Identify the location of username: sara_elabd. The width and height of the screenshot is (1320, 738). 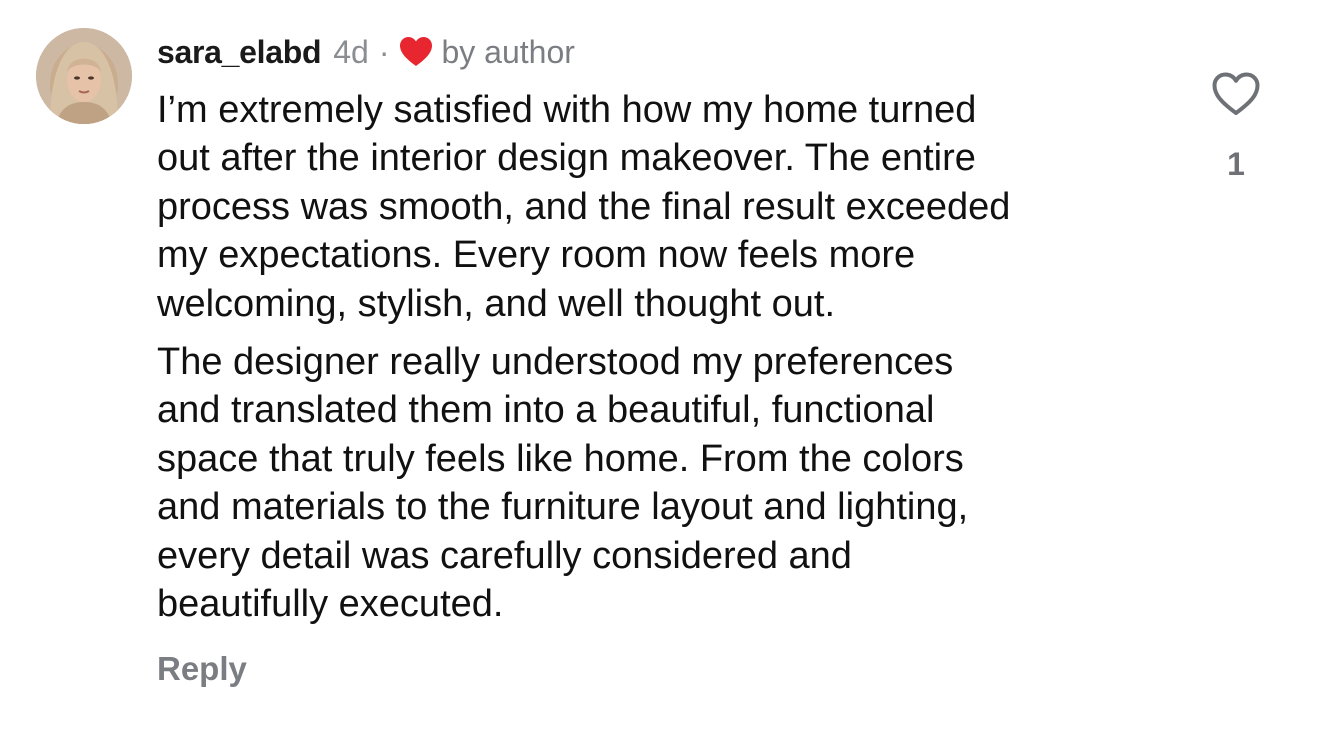
(239, 52).